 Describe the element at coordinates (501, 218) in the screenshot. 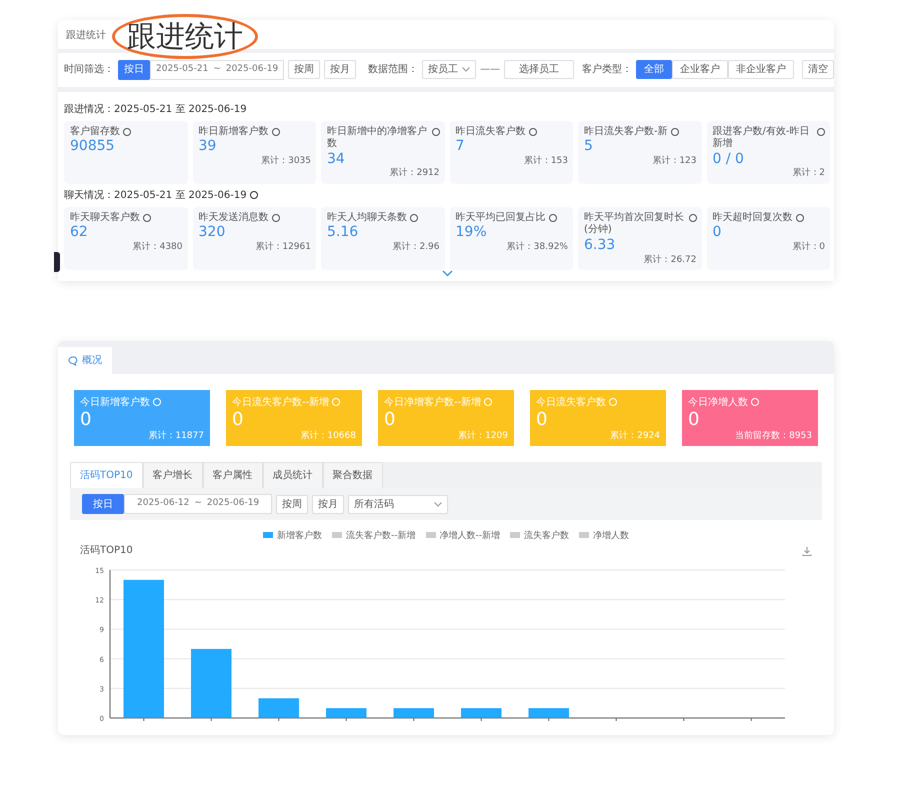

I see `stat-label: 昨天平均已回复占比` at that location.